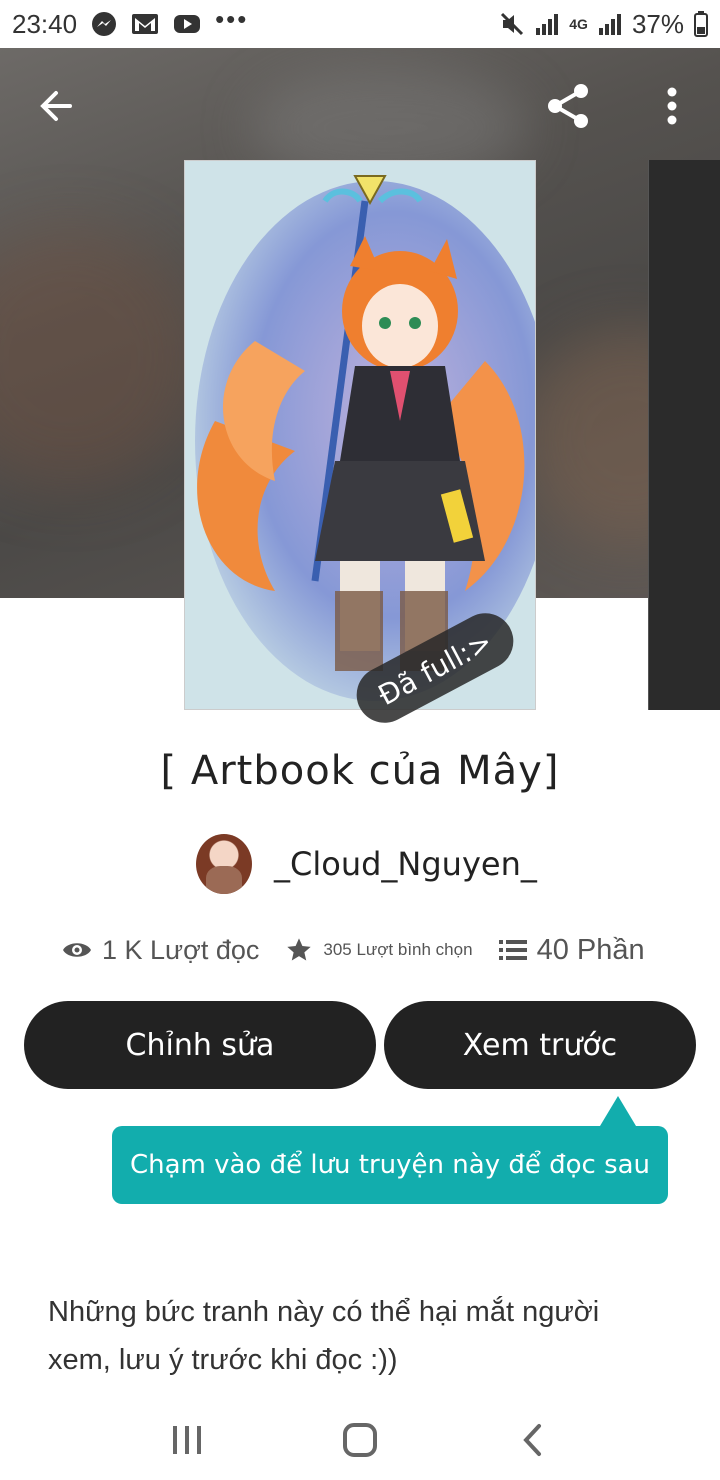  I want to click on battery-percent: 37%, so click(657, 23).